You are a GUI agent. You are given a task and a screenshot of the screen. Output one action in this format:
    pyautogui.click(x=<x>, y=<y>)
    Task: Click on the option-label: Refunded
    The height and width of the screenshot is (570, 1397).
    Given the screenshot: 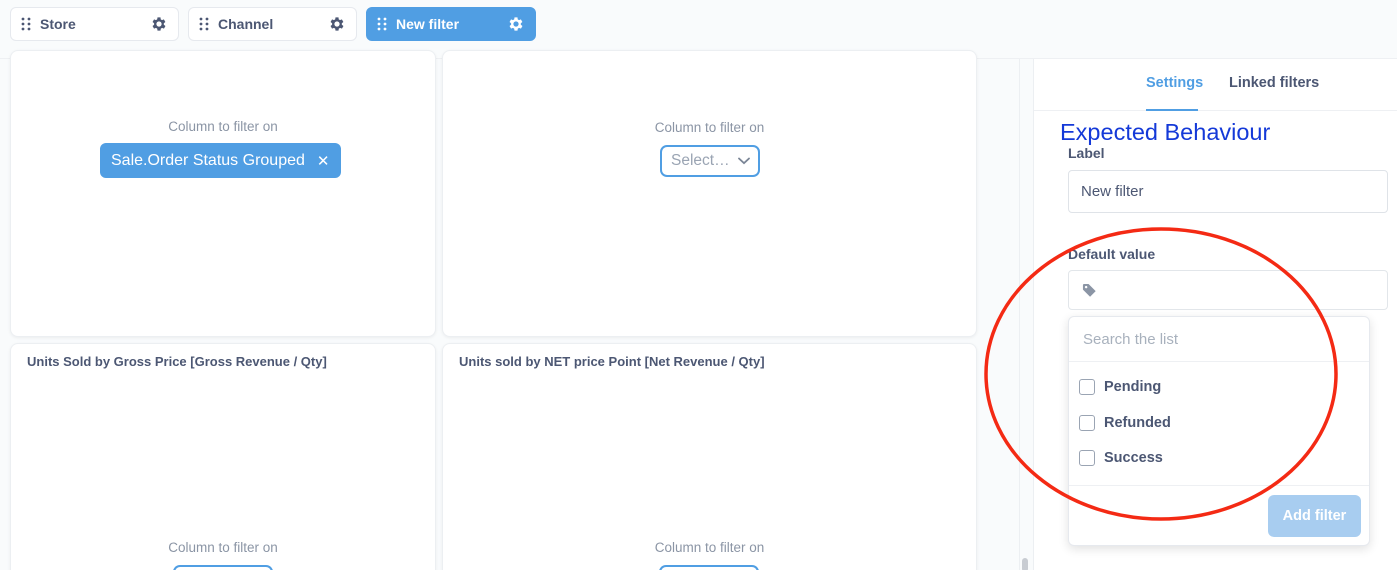 What is the action you would take?
    pyautogui.click(x=1137, y=423)
    